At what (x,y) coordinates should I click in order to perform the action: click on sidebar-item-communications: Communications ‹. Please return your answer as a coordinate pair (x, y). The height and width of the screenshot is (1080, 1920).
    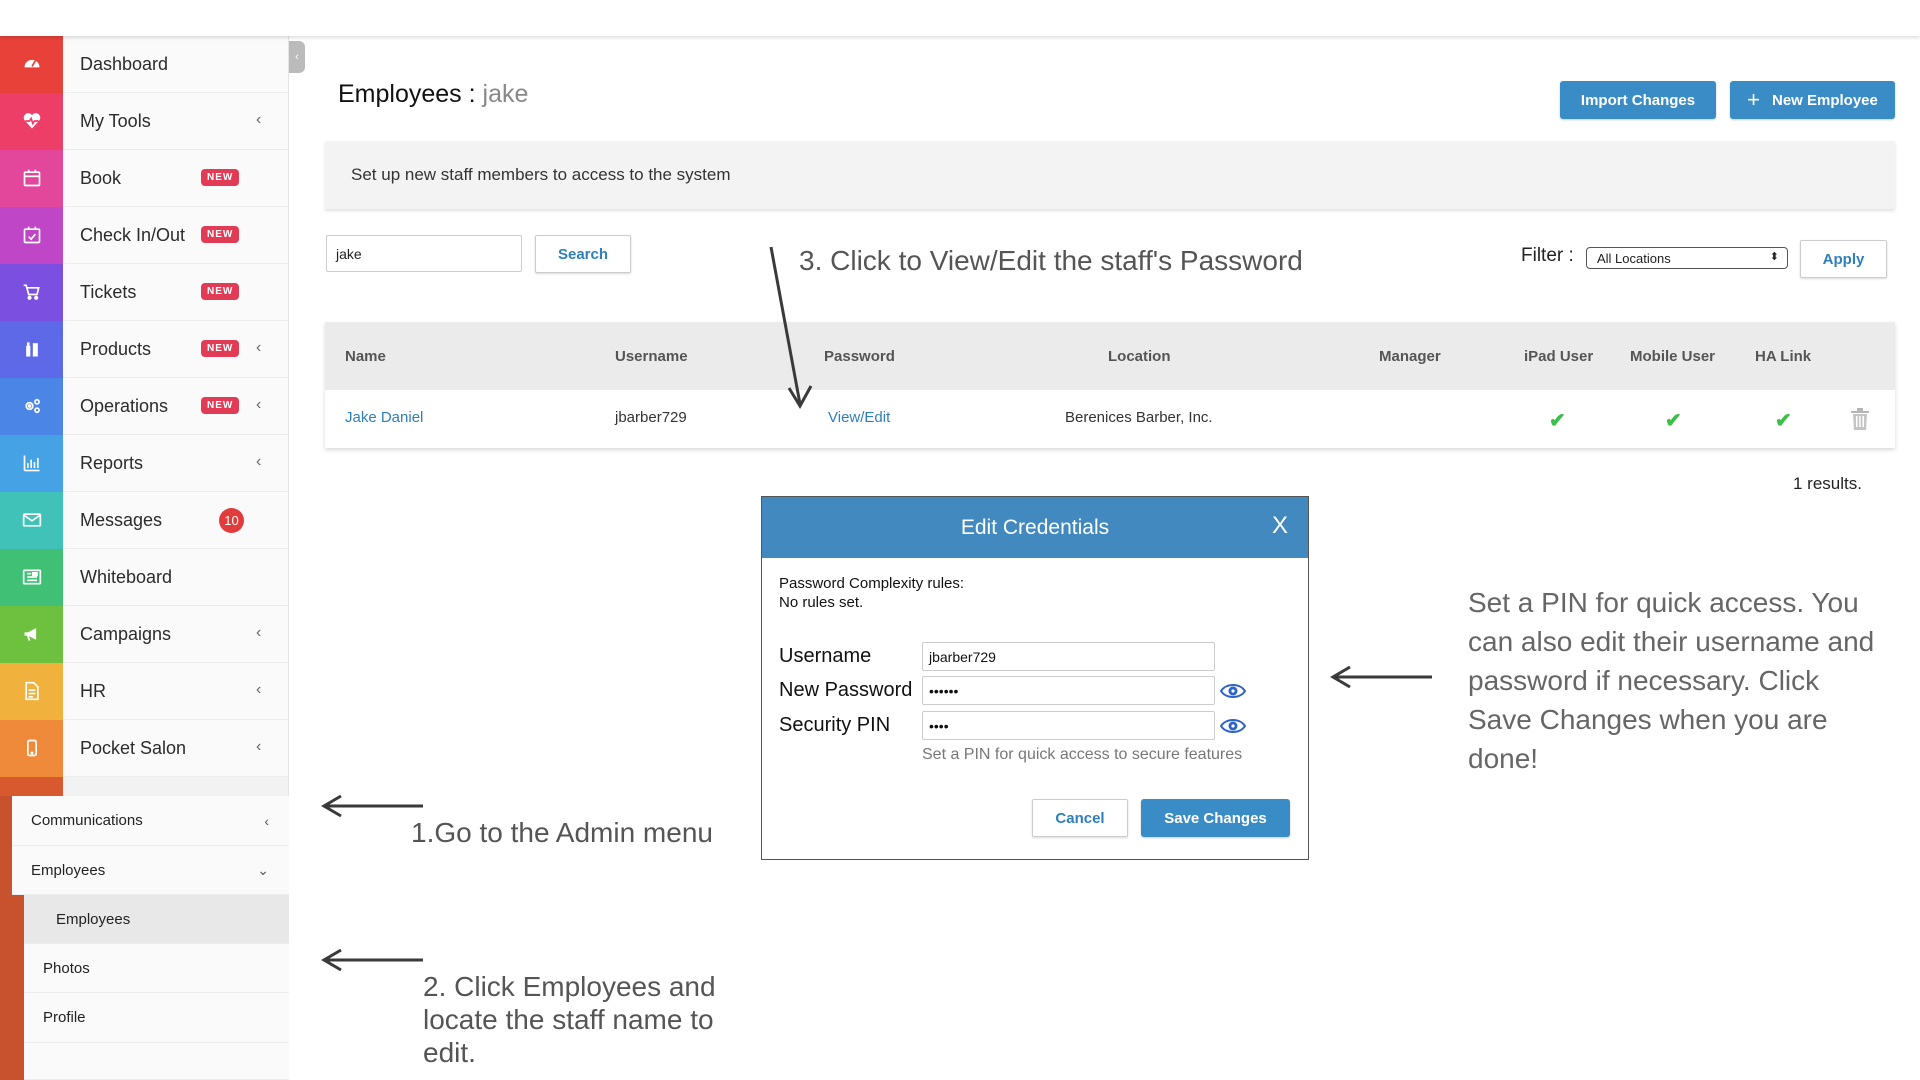
    Looking at the image, I should click on (150, 821).